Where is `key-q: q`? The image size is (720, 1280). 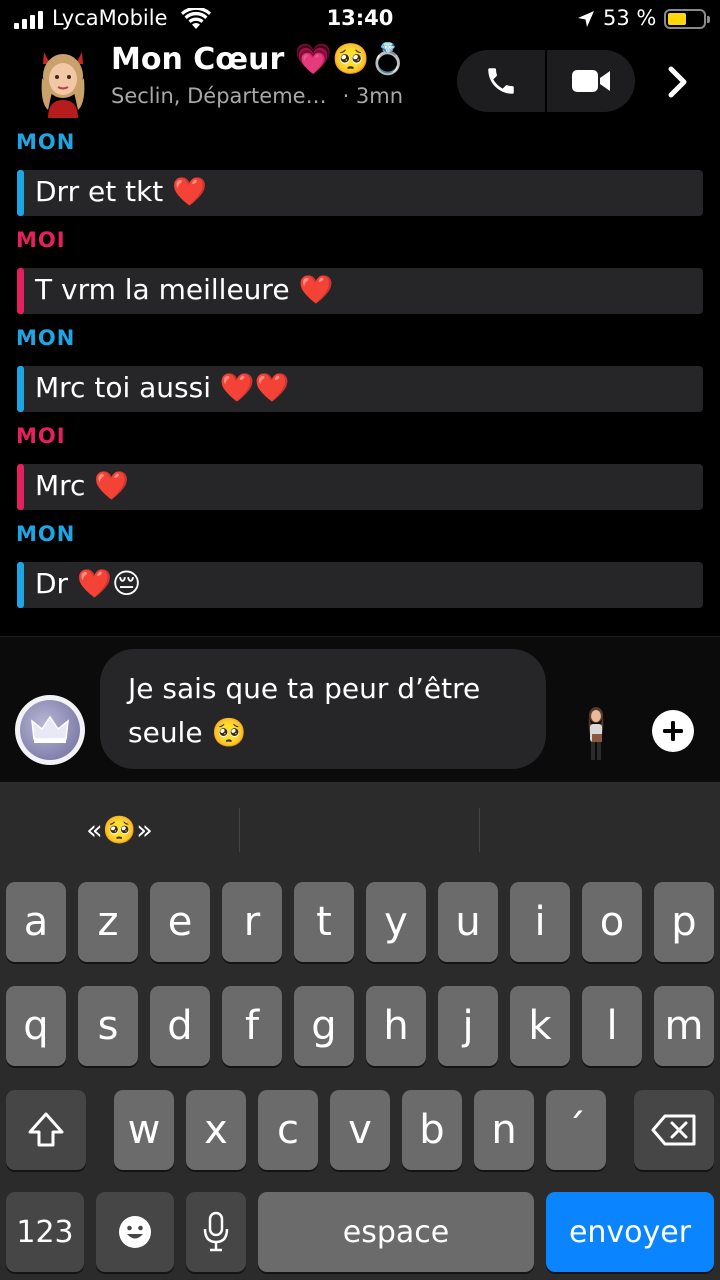 key-q: q is located at coordinates (36, 1026).